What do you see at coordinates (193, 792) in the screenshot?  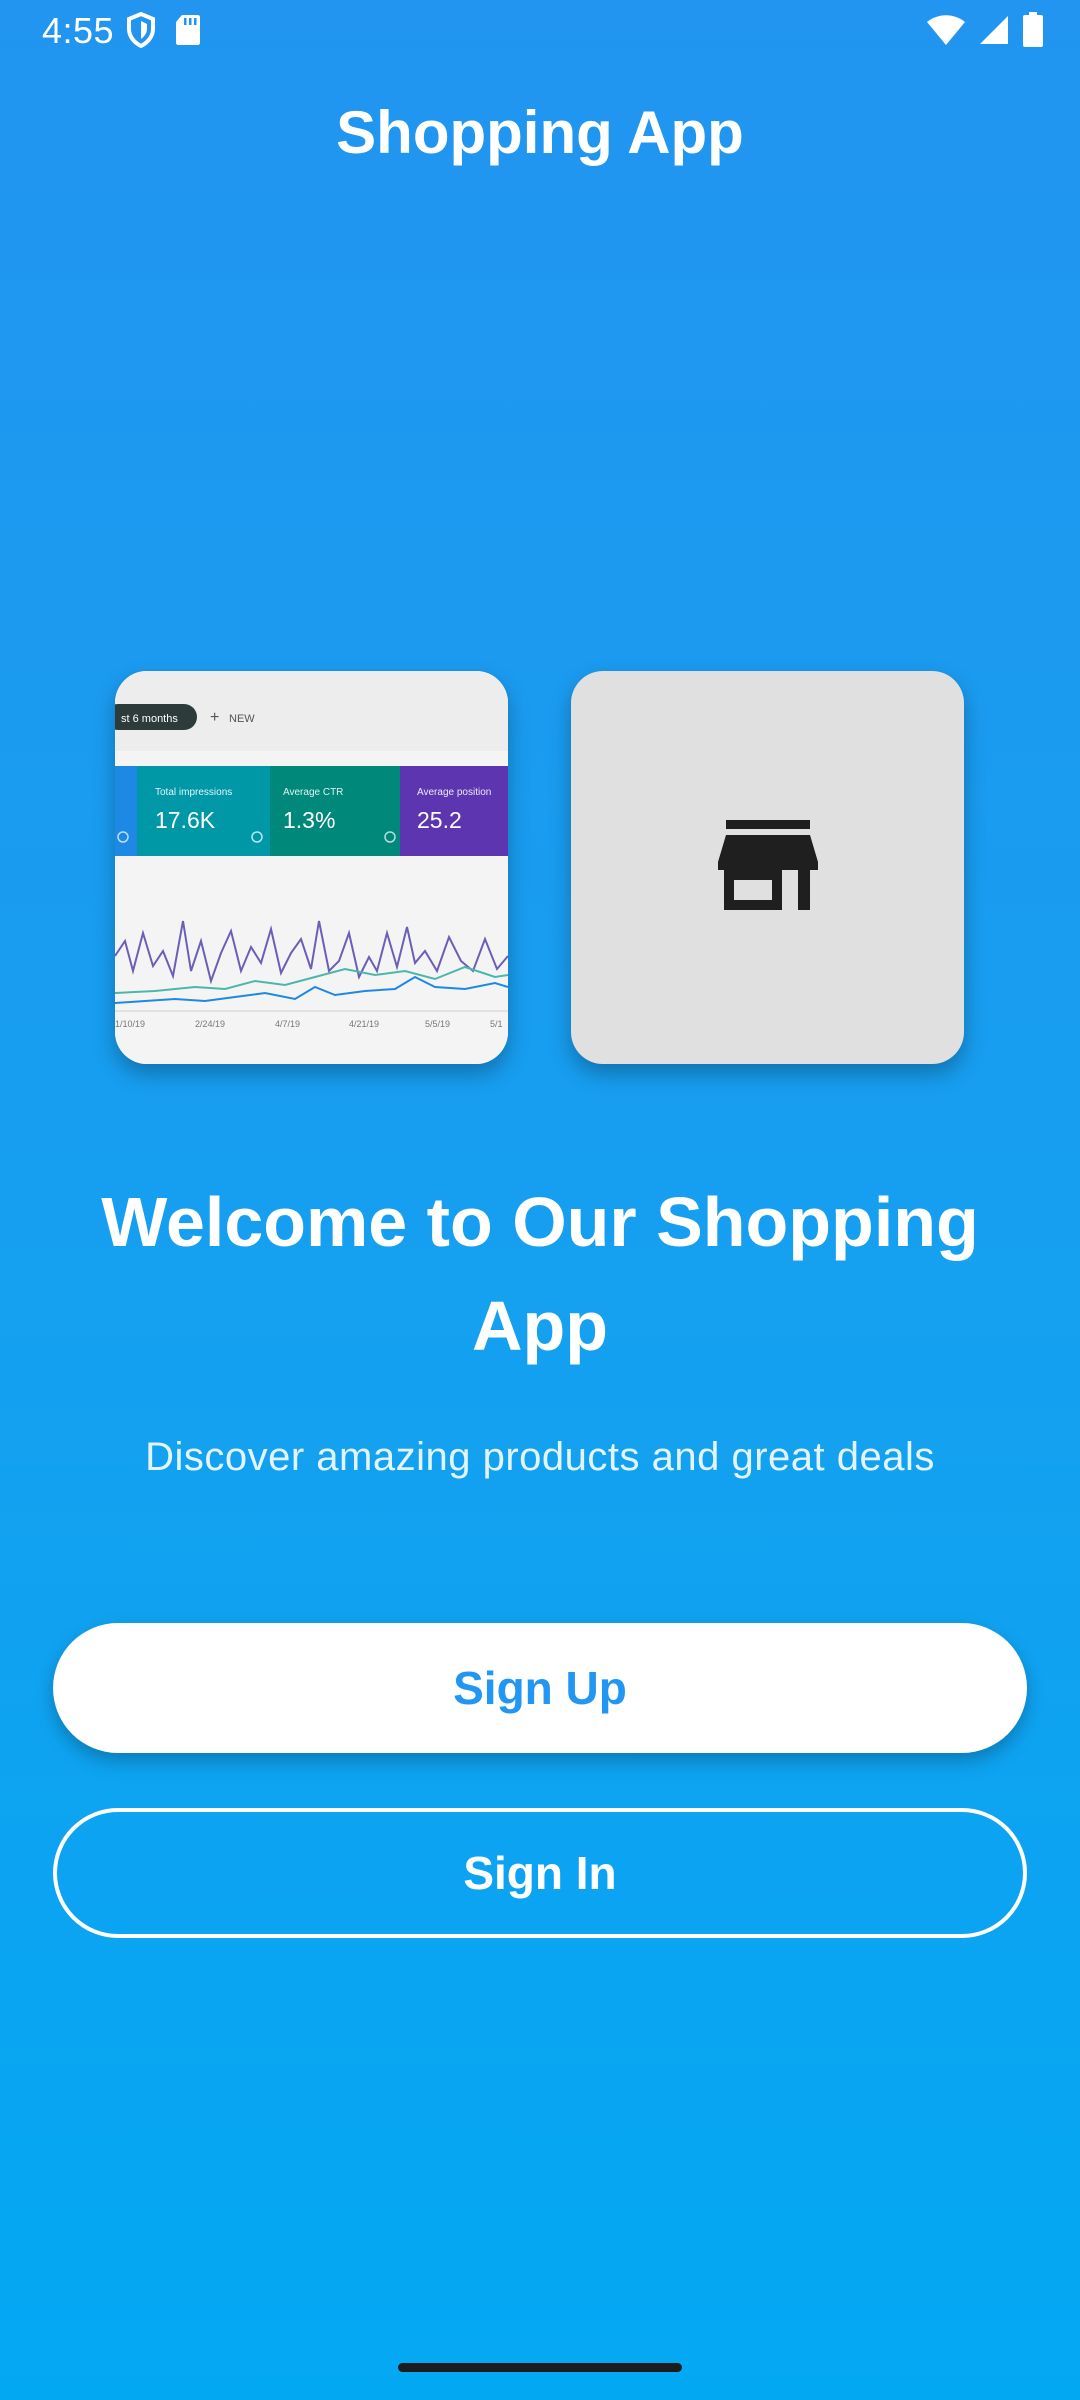 I see `metric-label: Total impressions` at bounding box center [193, 792].